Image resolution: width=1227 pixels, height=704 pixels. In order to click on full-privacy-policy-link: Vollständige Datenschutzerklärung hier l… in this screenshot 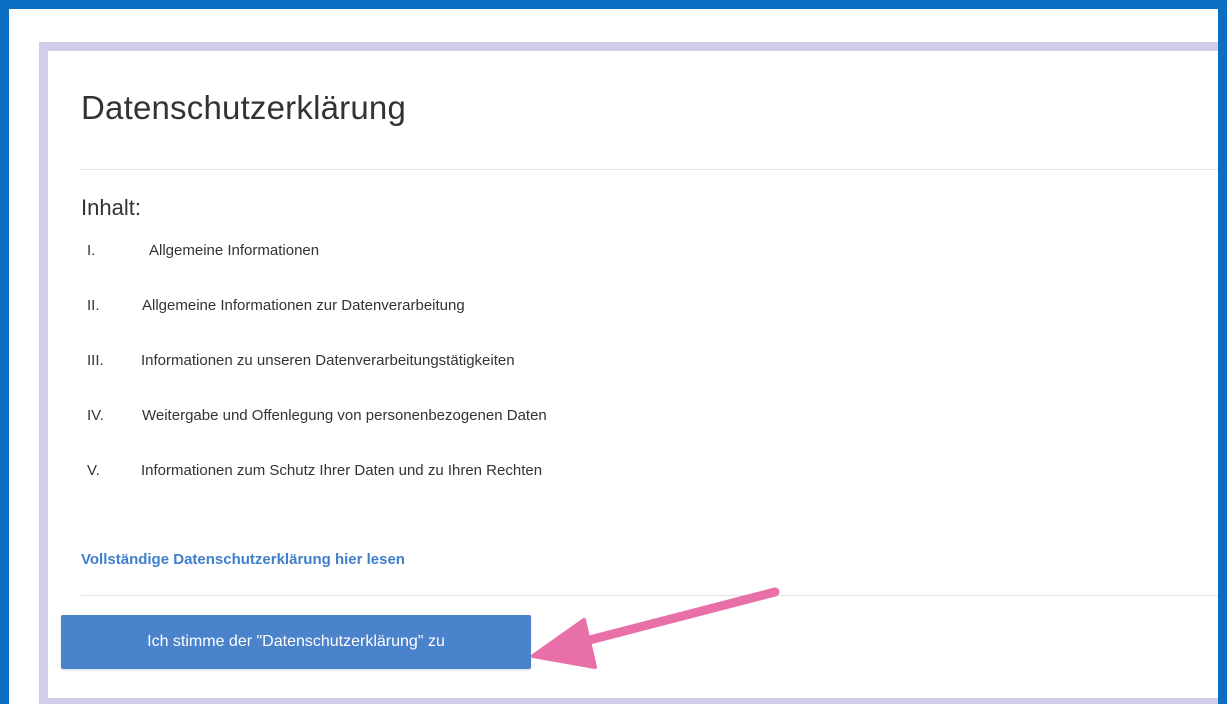, I will do `click(243, 559)`.